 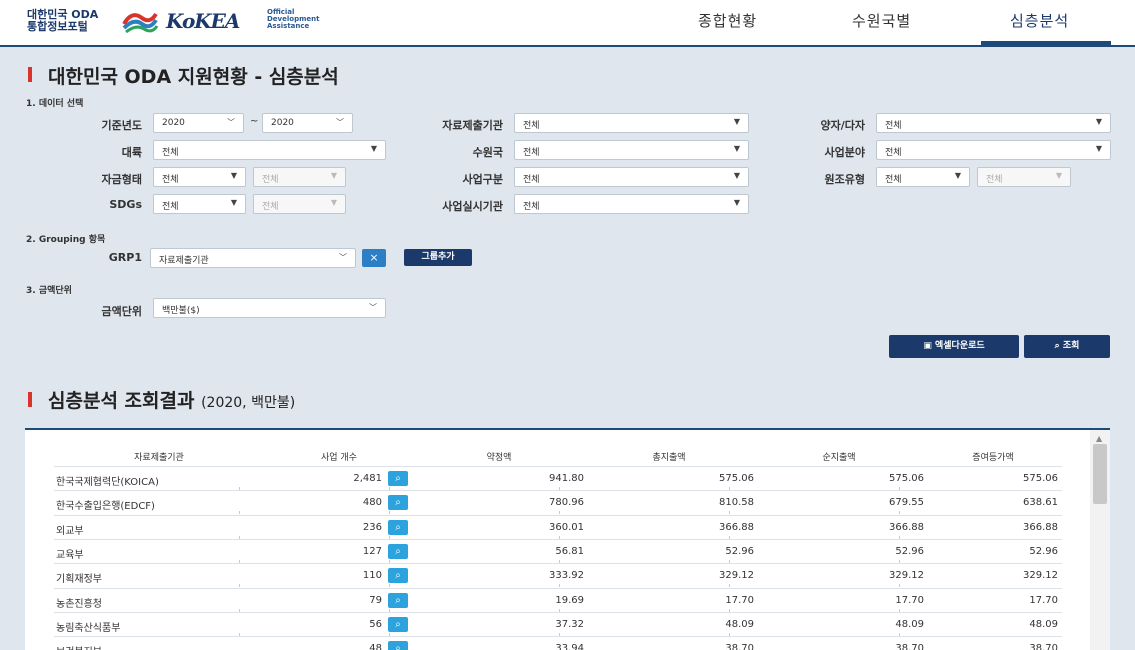 What do you see at coordinates (881, 20) in the screenshot?
I see `nav-by-recipient: 수원국별` at bounding box center [881, 20].